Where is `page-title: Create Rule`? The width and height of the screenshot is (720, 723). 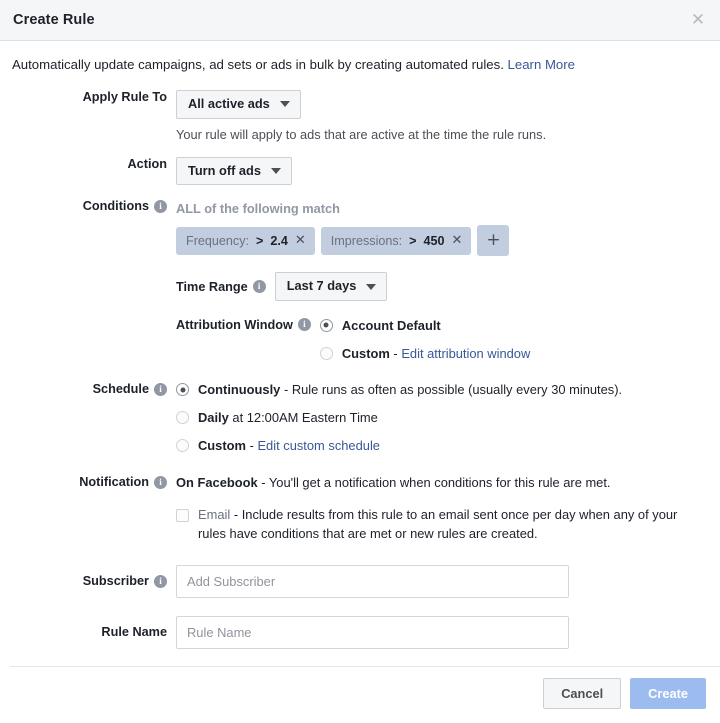 page-title: Create Rule is located at coordinates (54, 20).